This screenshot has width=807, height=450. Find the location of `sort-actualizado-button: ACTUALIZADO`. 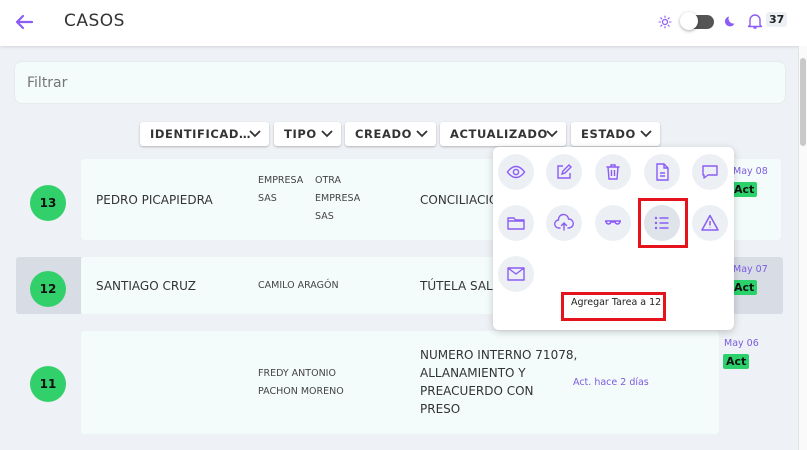

sort-actualizado-button: ACTUALIZADO is located at coordinates (503, 134).